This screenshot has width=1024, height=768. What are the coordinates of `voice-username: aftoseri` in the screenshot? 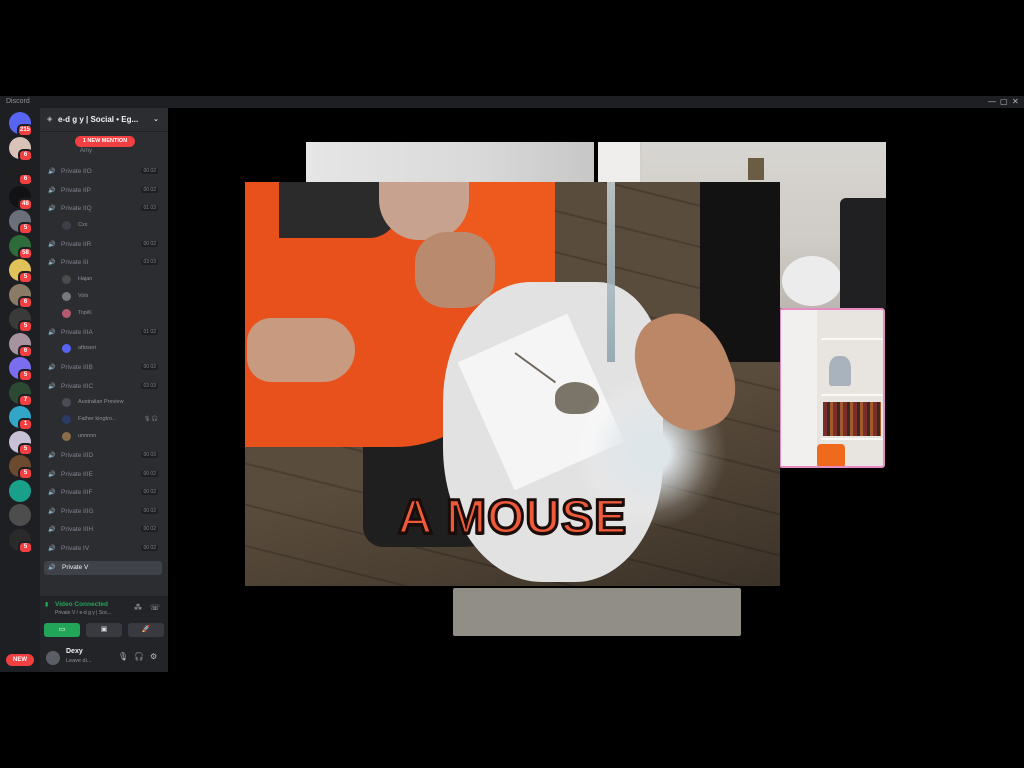 It's located at (87, 348).